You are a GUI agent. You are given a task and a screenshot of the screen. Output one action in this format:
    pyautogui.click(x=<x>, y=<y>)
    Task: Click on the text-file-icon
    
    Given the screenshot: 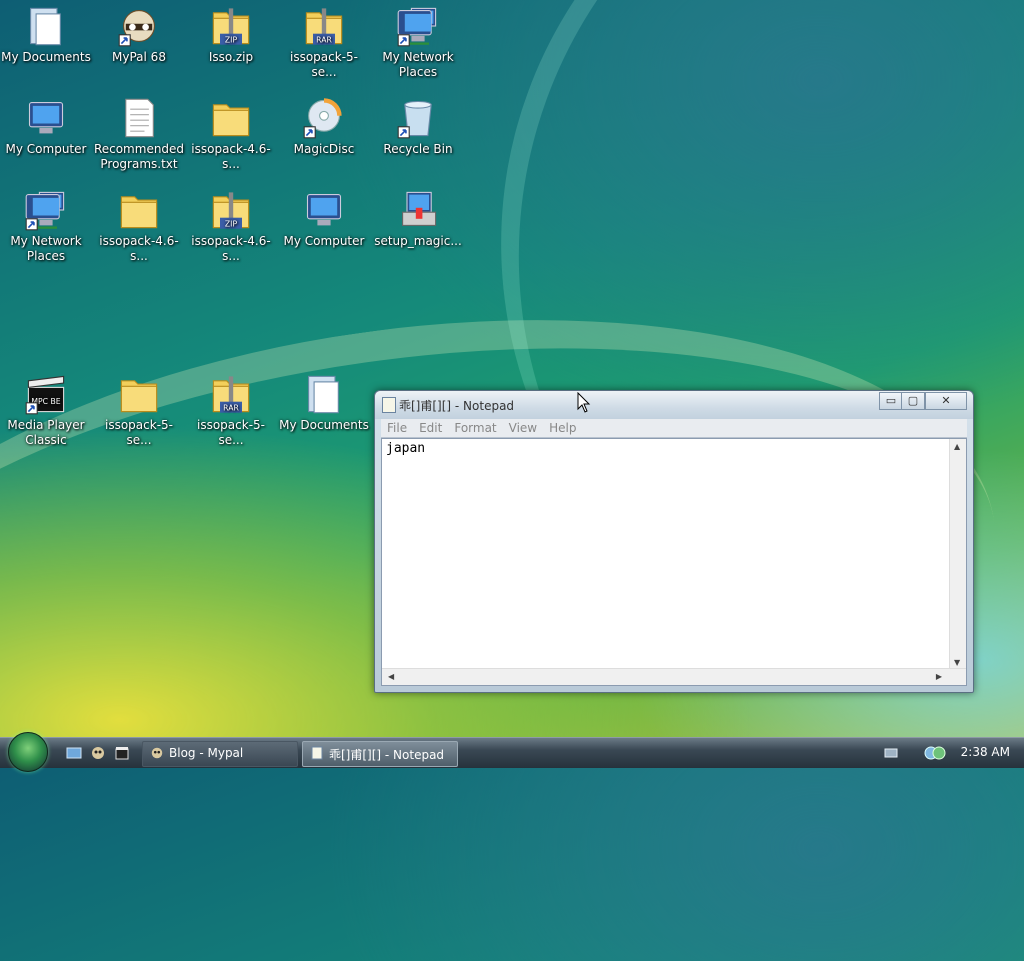 What is the action you would take?
    pyautogui.click(x=139, y=118)
    